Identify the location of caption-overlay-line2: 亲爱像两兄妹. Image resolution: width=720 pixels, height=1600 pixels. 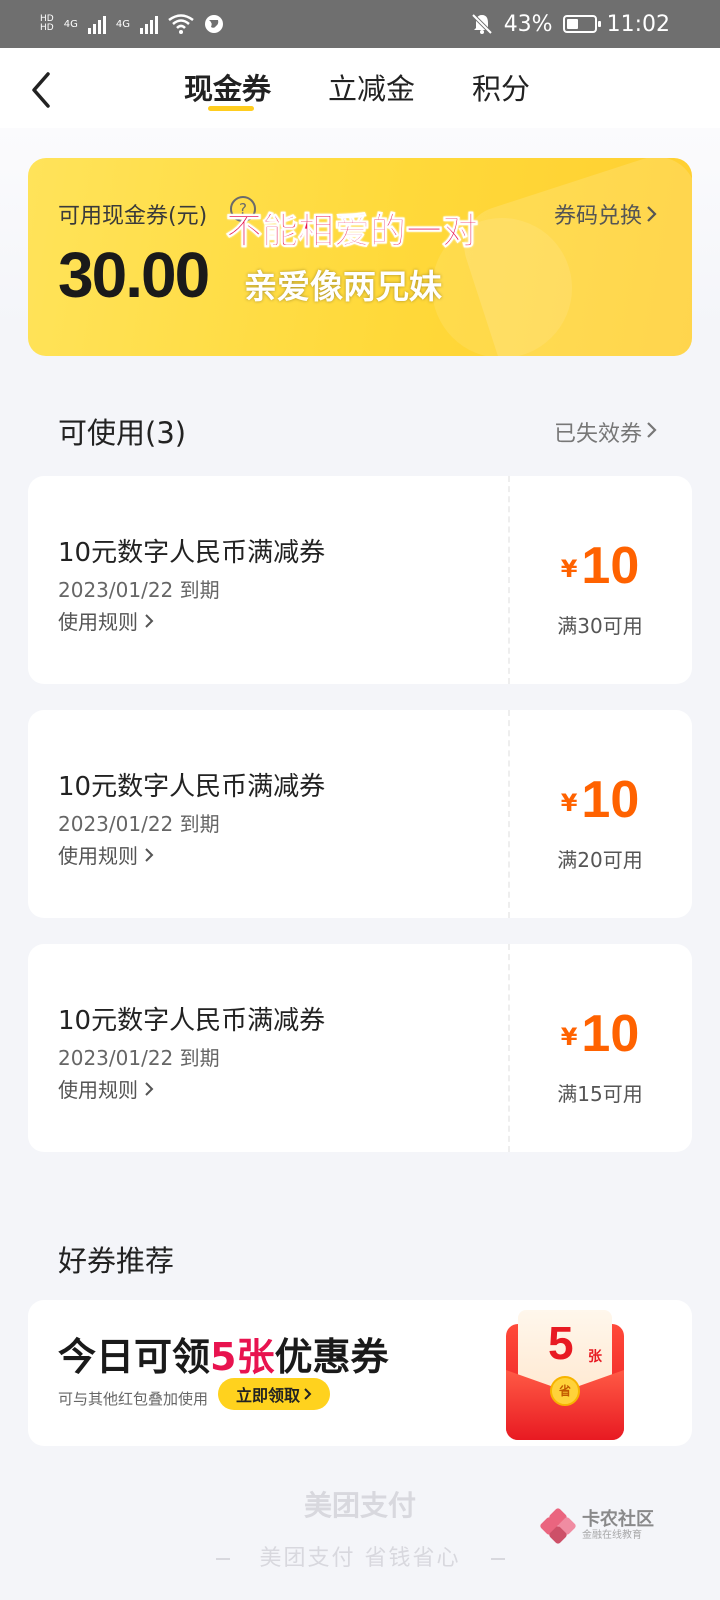
(343, 286).